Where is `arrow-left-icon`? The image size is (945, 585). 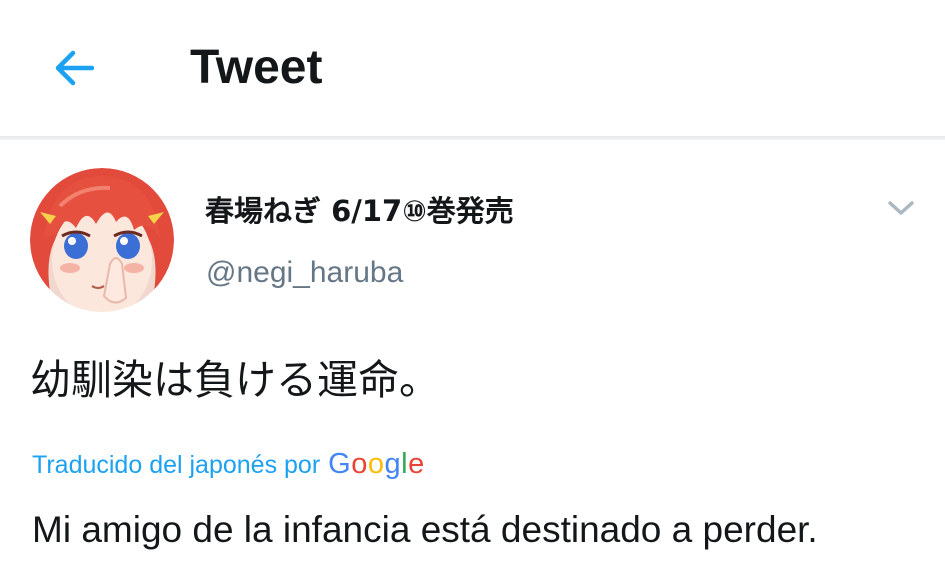 arrow-left-icon is located at coordinates (75, 68).